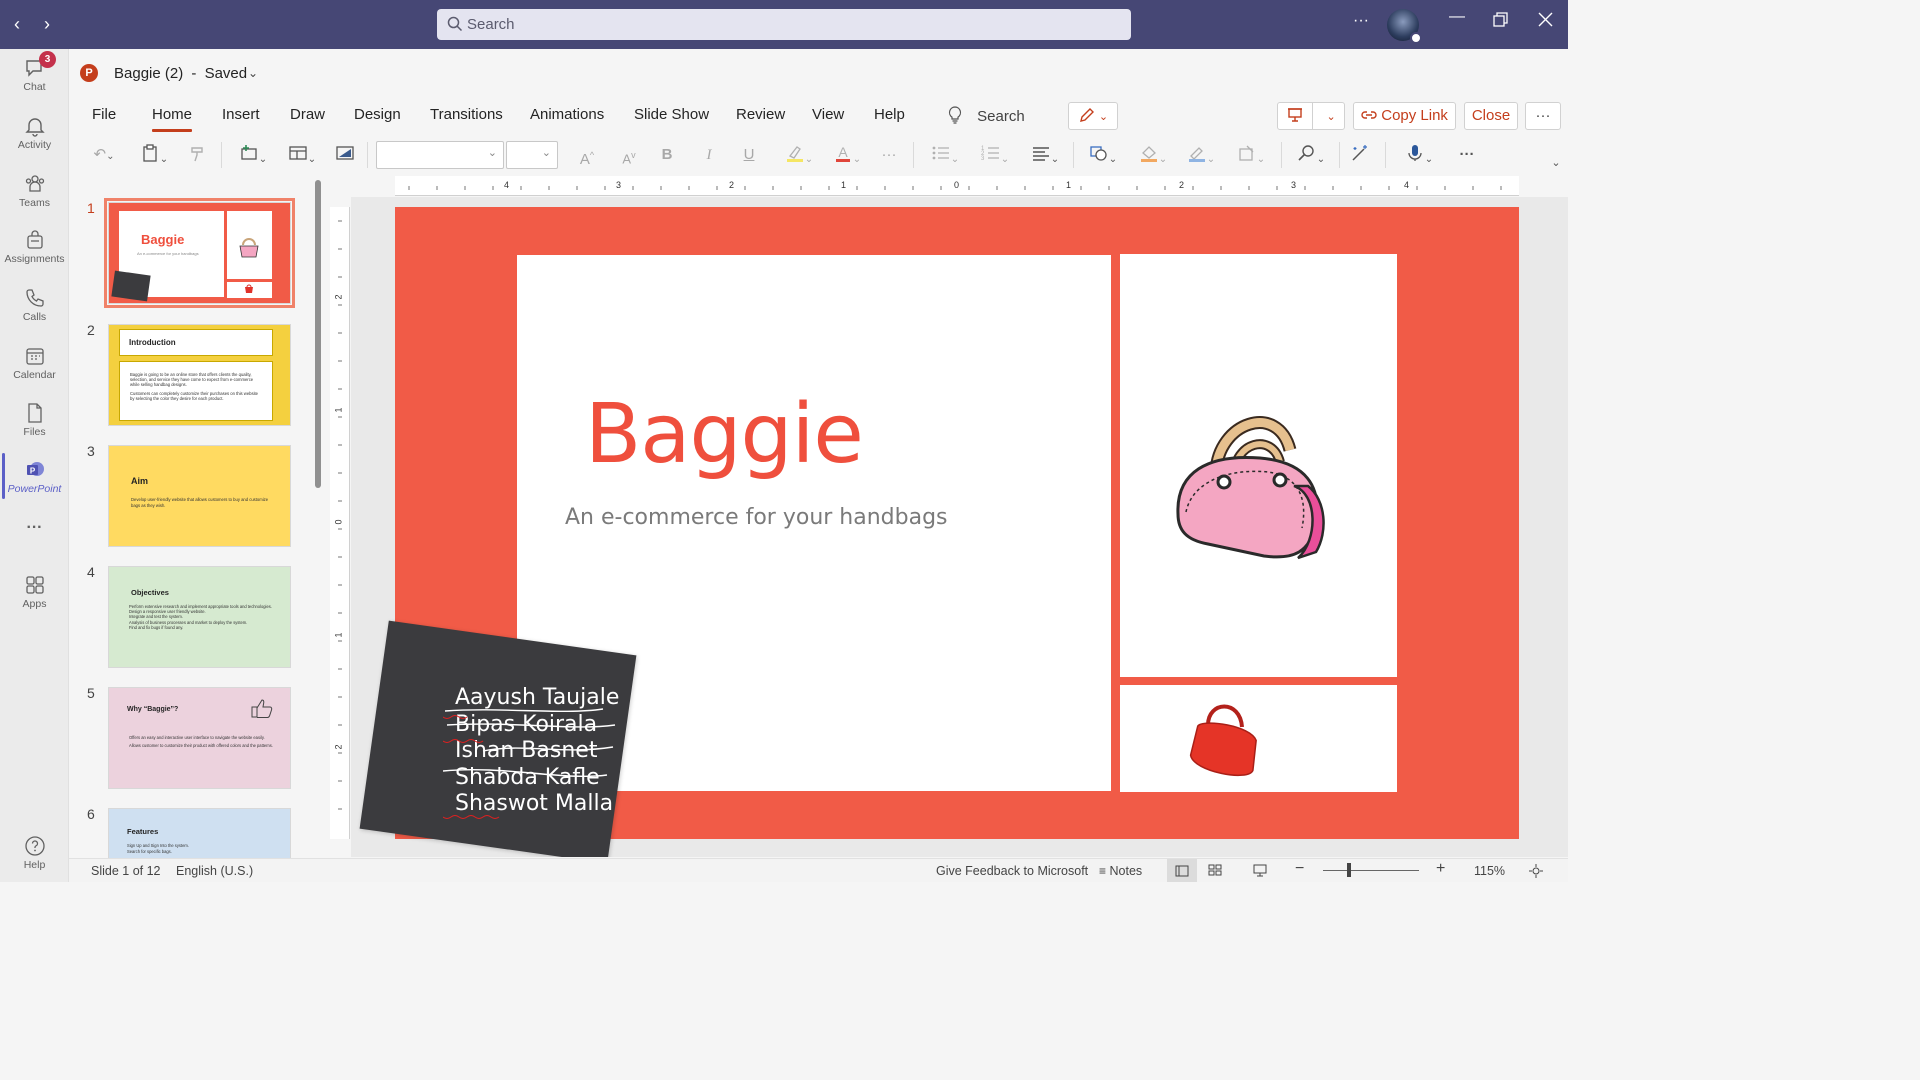 The image size is (1920, 1080). I want to click on grow-font-icon: A^, so click(587, 156).